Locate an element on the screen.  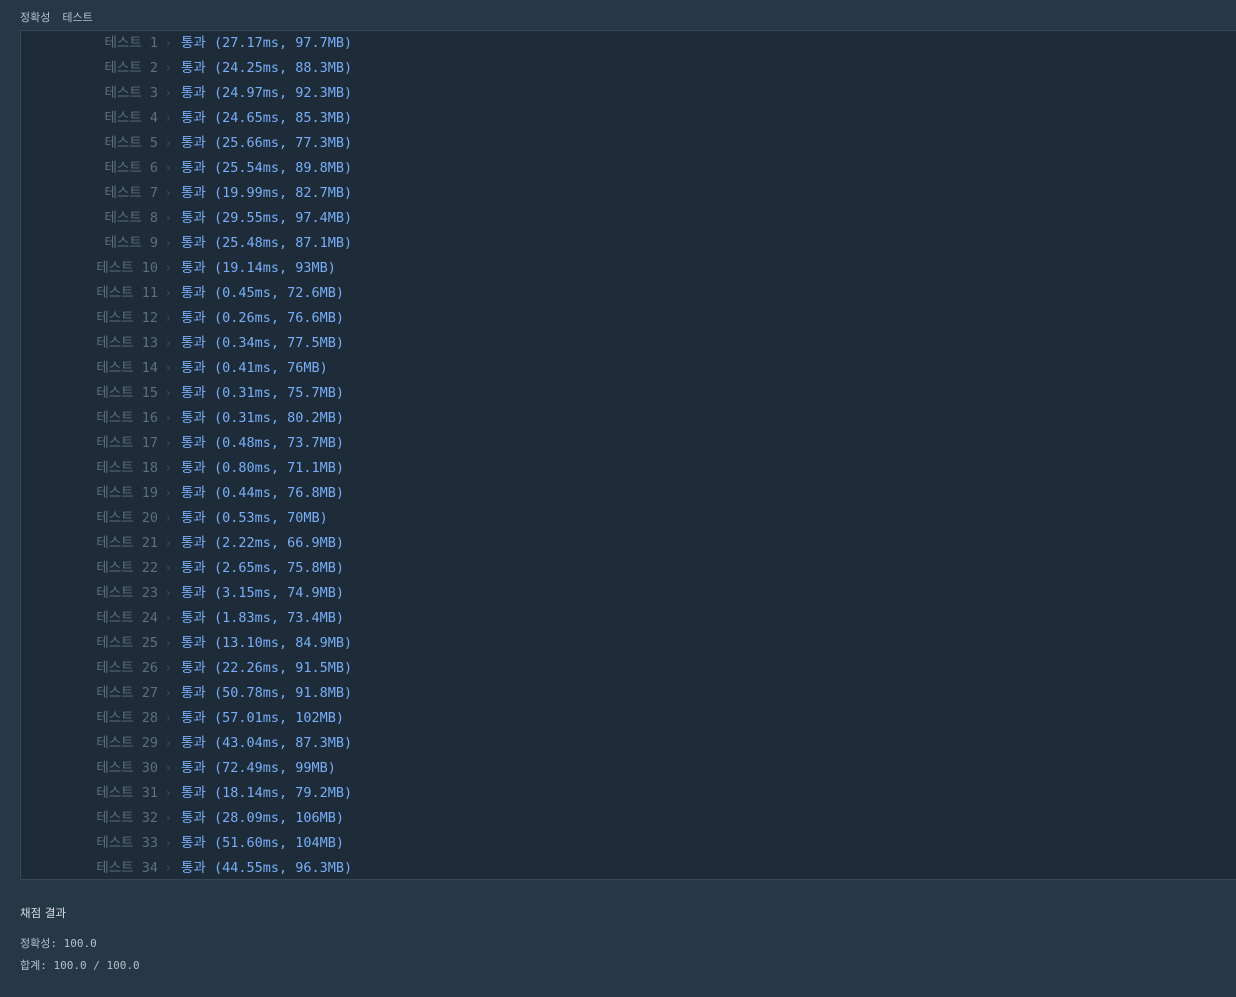
test-label: 테스트 16 is located at coordinates (127, 418).